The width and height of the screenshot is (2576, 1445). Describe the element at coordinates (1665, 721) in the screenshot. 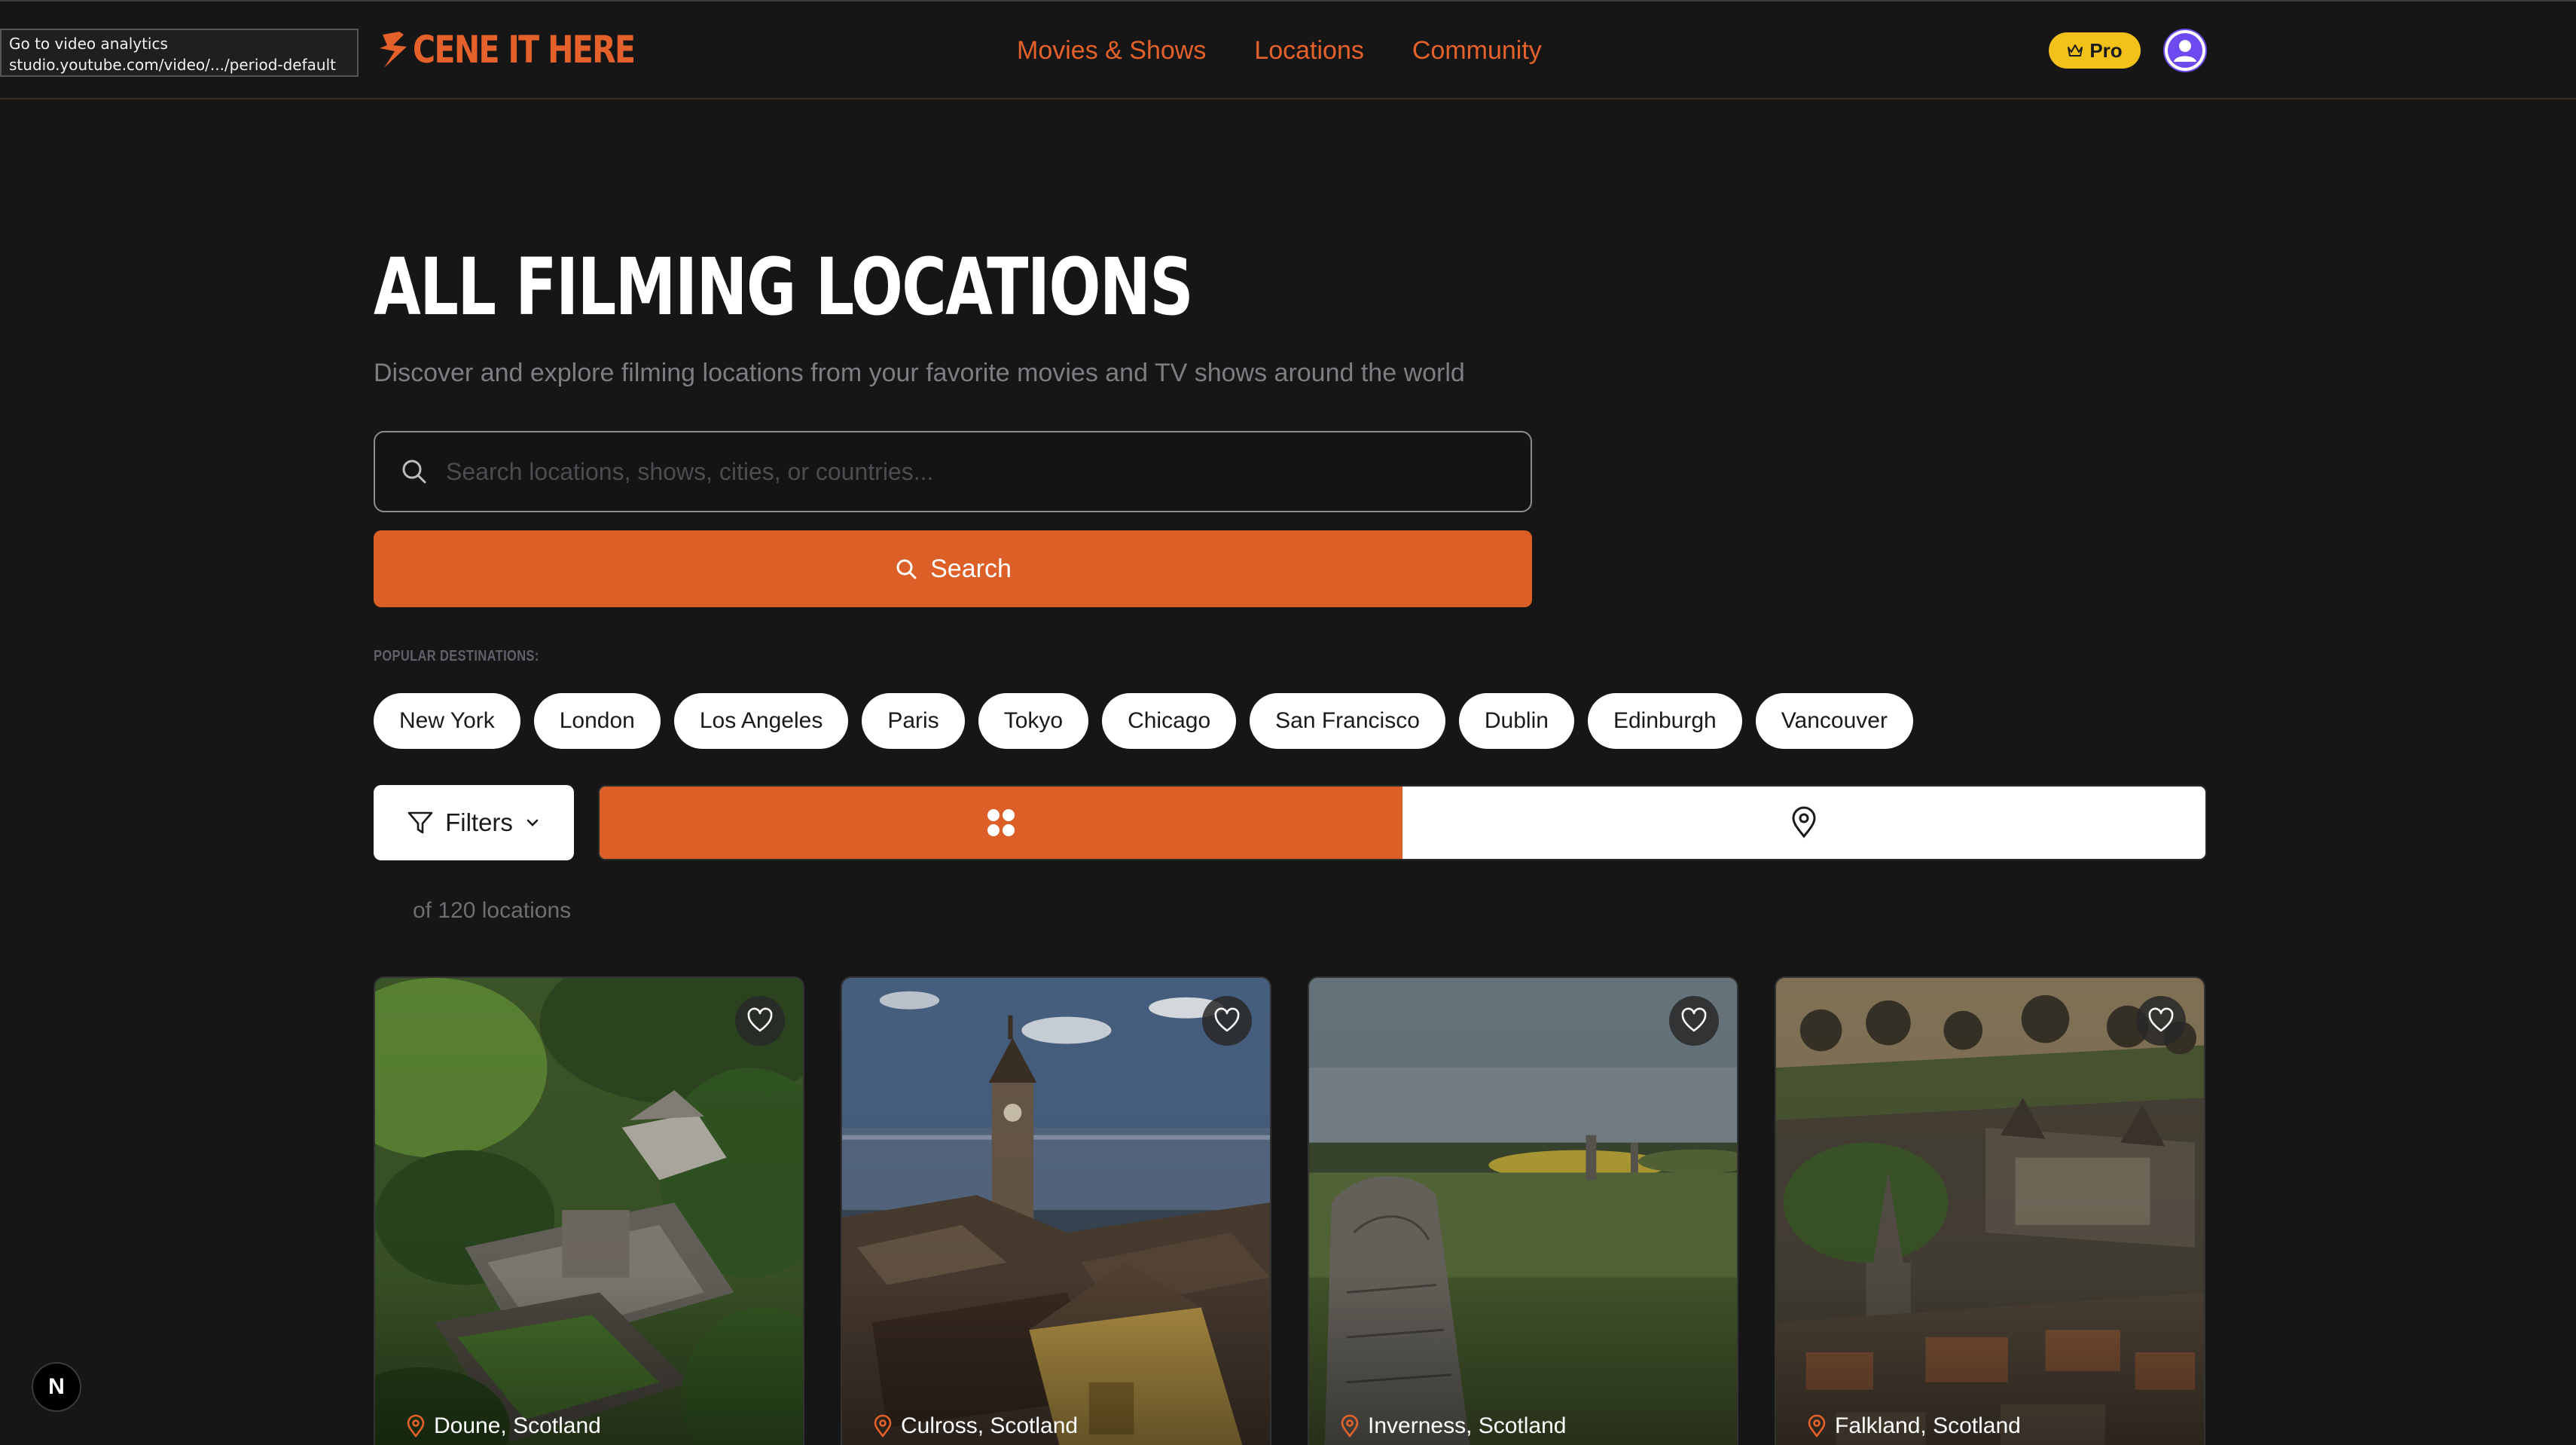

I see `chip-edinburgh: Edinburgh` at that location.